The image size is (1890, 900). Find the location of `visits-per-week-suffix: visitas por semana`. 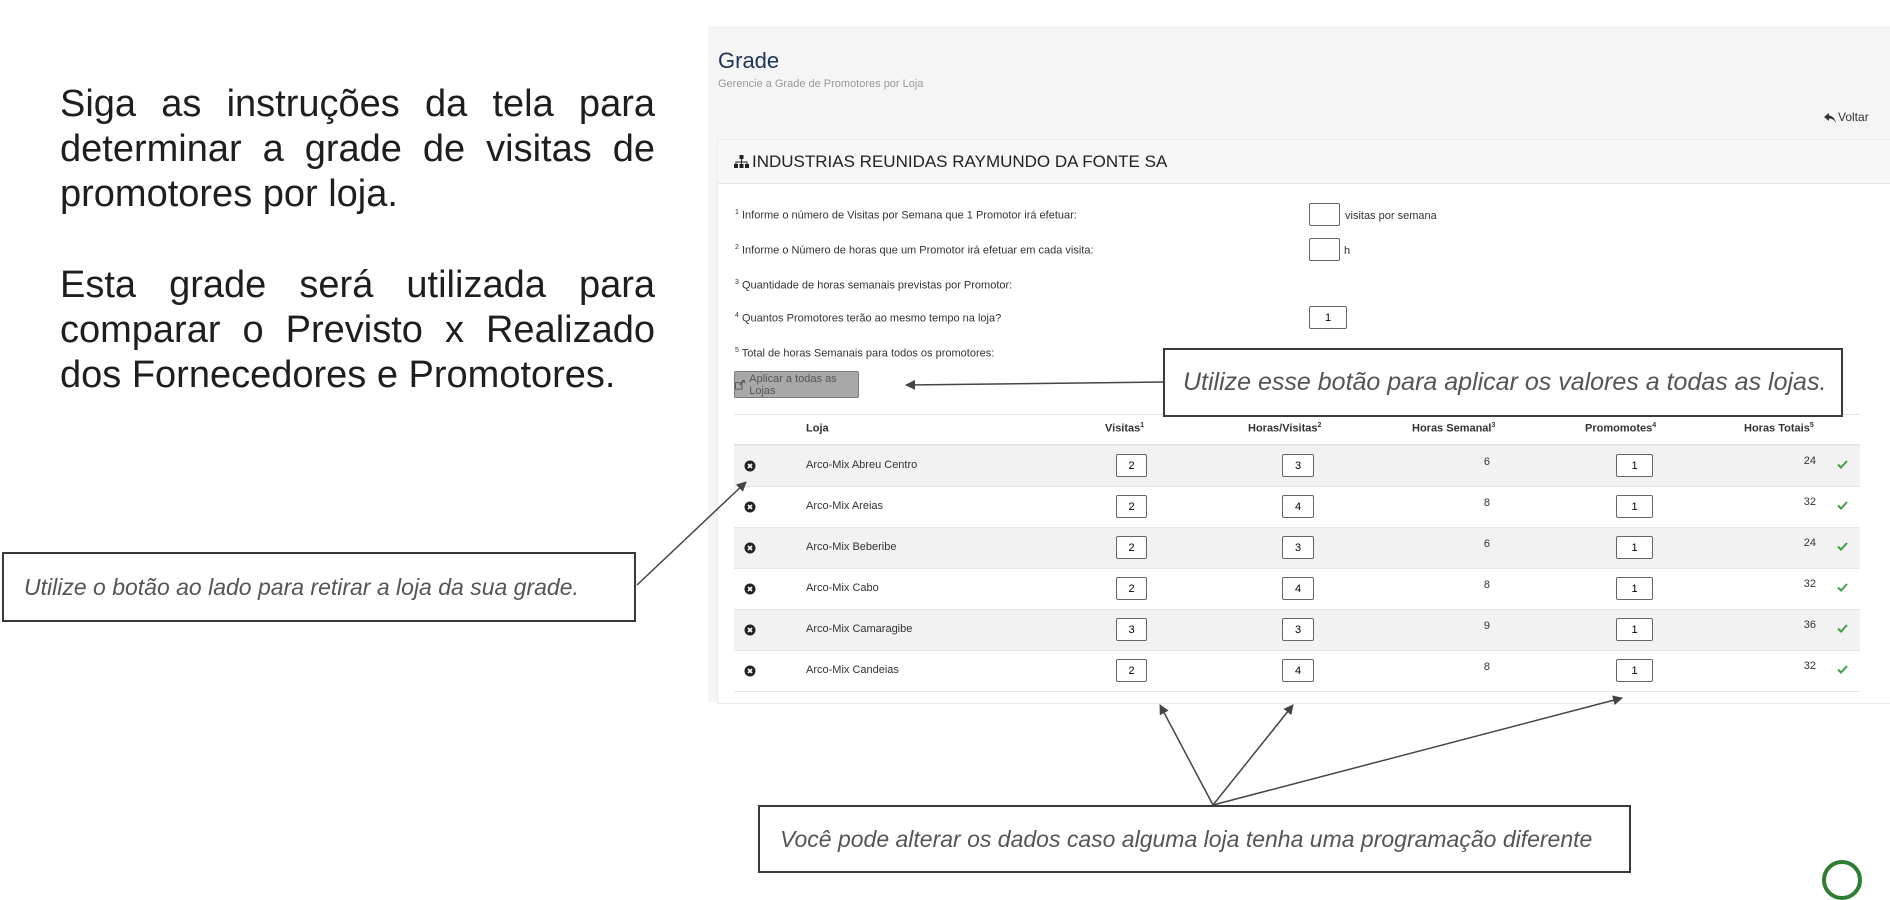

visits-per-week-suffix: visitas por semana is located at coordinates (1391, 216).